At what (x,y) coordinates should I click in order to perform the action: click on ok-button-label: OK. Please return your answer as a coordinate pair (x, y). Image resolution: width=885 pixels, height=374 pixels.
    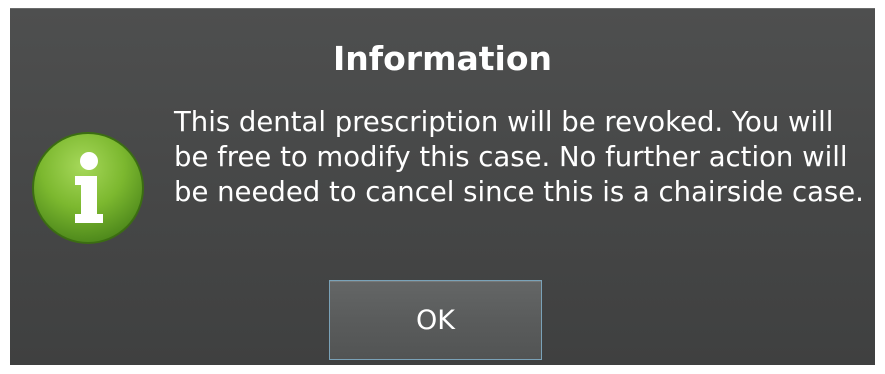
    Looking at the image, I should click on (435, 320).